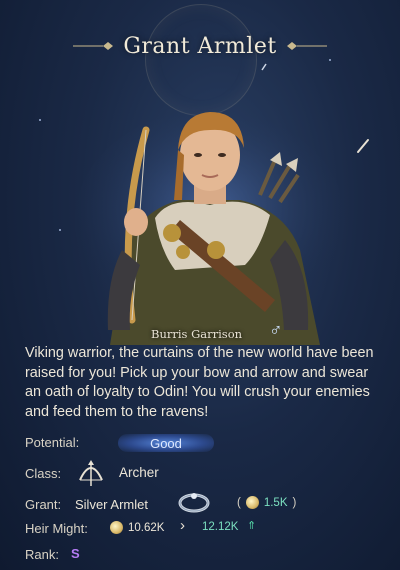 The width and height of the screenshot is (400, 570). What do you see at coordinates (146, 527) in the screenshot?
I see `might-current-value: 10.62K` at bounding box center [146, 527].